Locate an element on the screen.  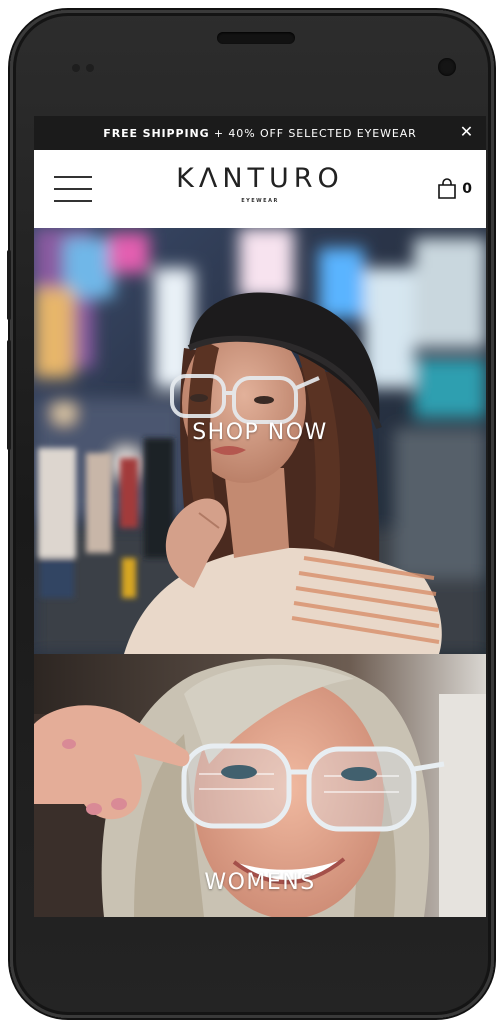
site-header: KΛNTURO EYEWEAR 0 is located at coordinates (260, 189).